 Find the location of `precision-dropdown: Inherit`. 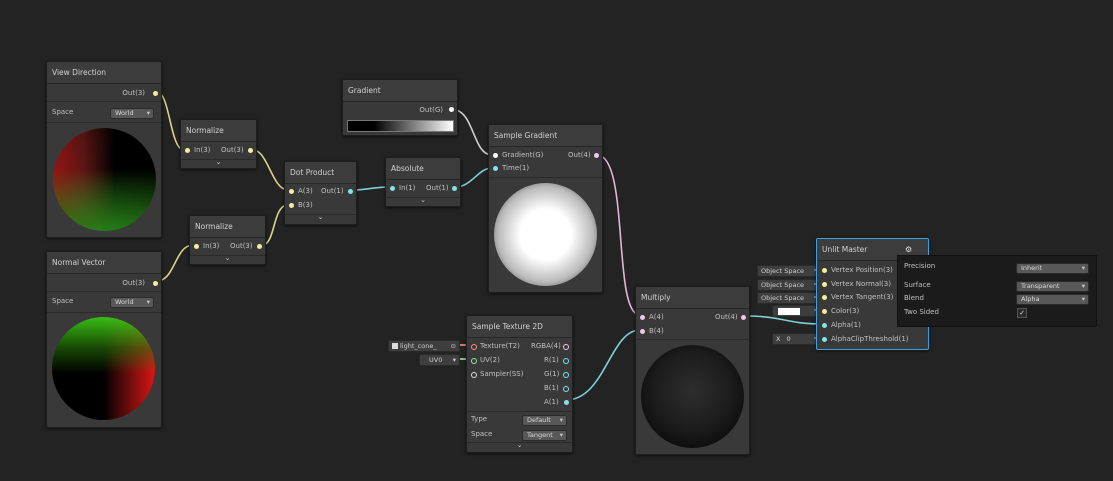

precision-dropdown: Inherit is located at coordinates (1052, 268).